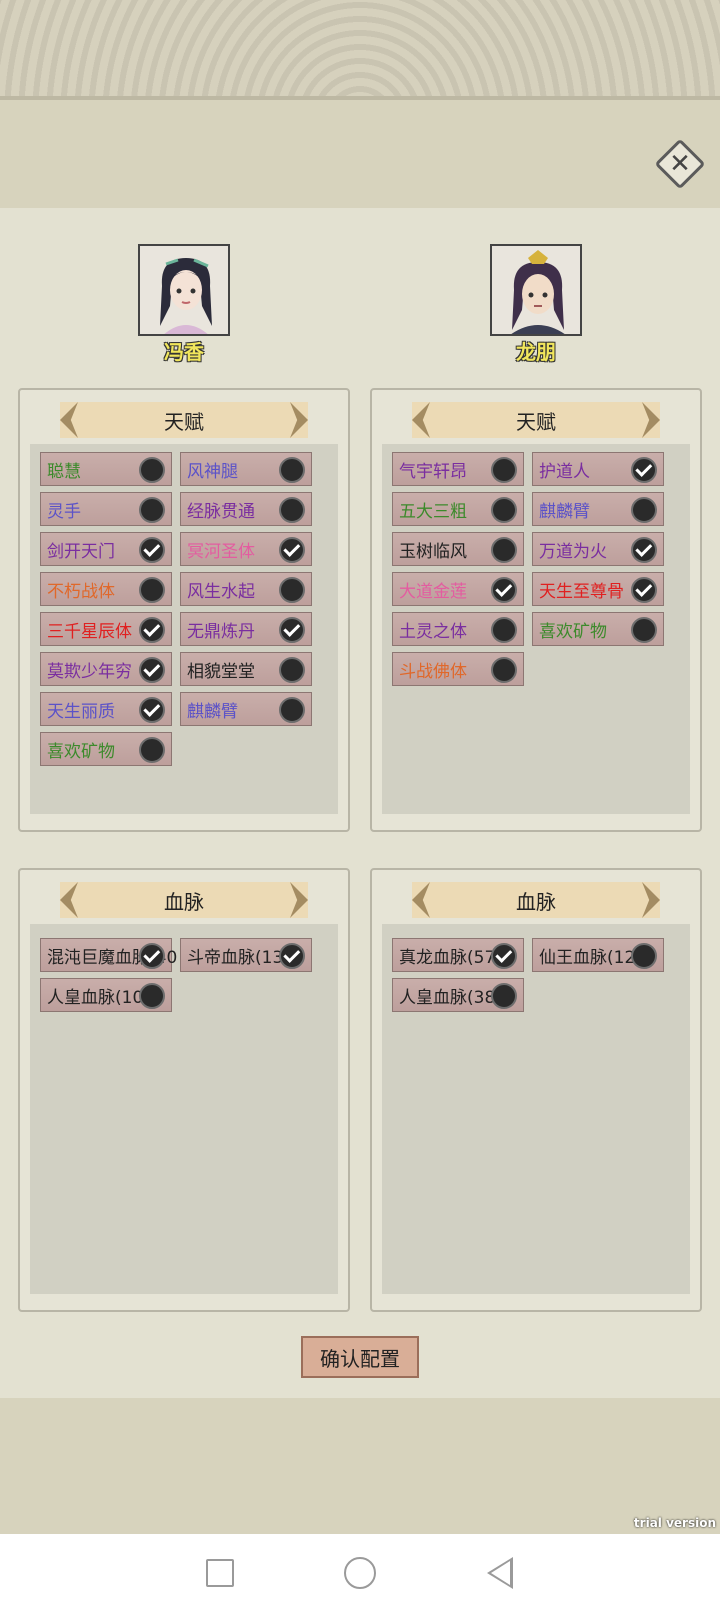  I want to click on talent-item: 天生至尊骨, so click(598, 589).